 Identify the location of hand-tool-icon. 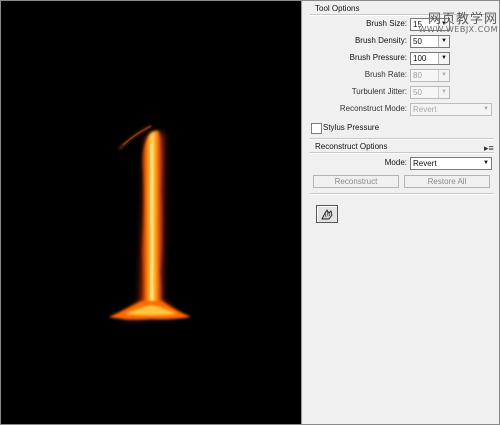
(327, 214).